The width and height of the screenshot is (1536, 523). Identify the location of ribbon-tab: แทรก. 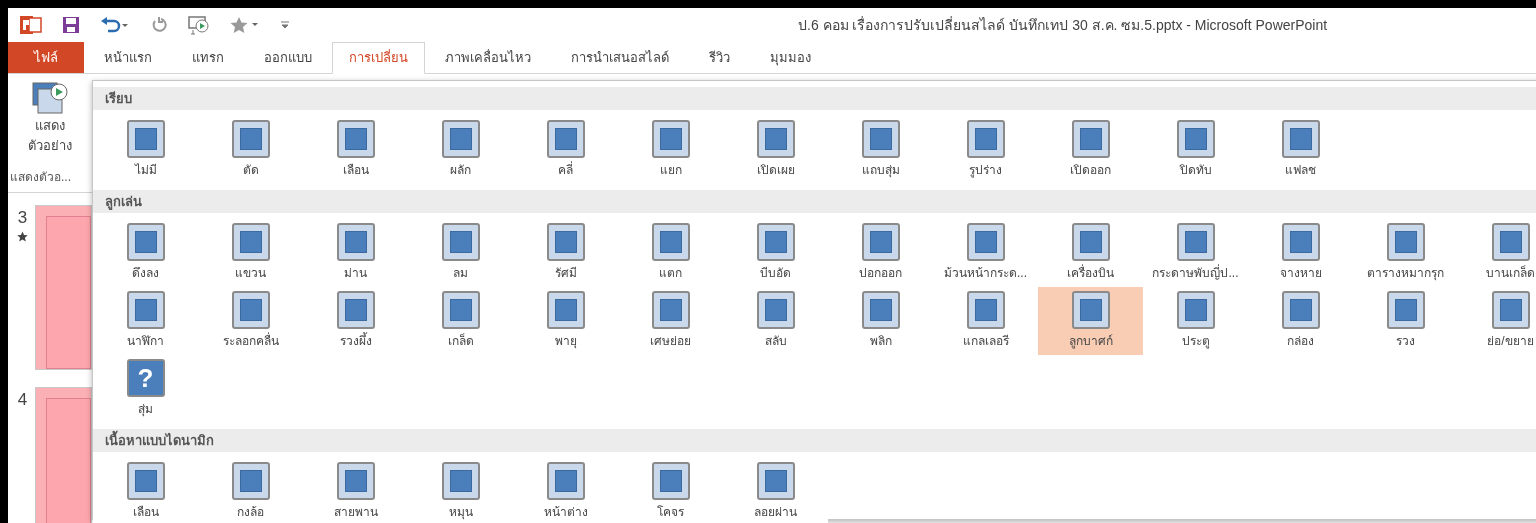
(208, 57).